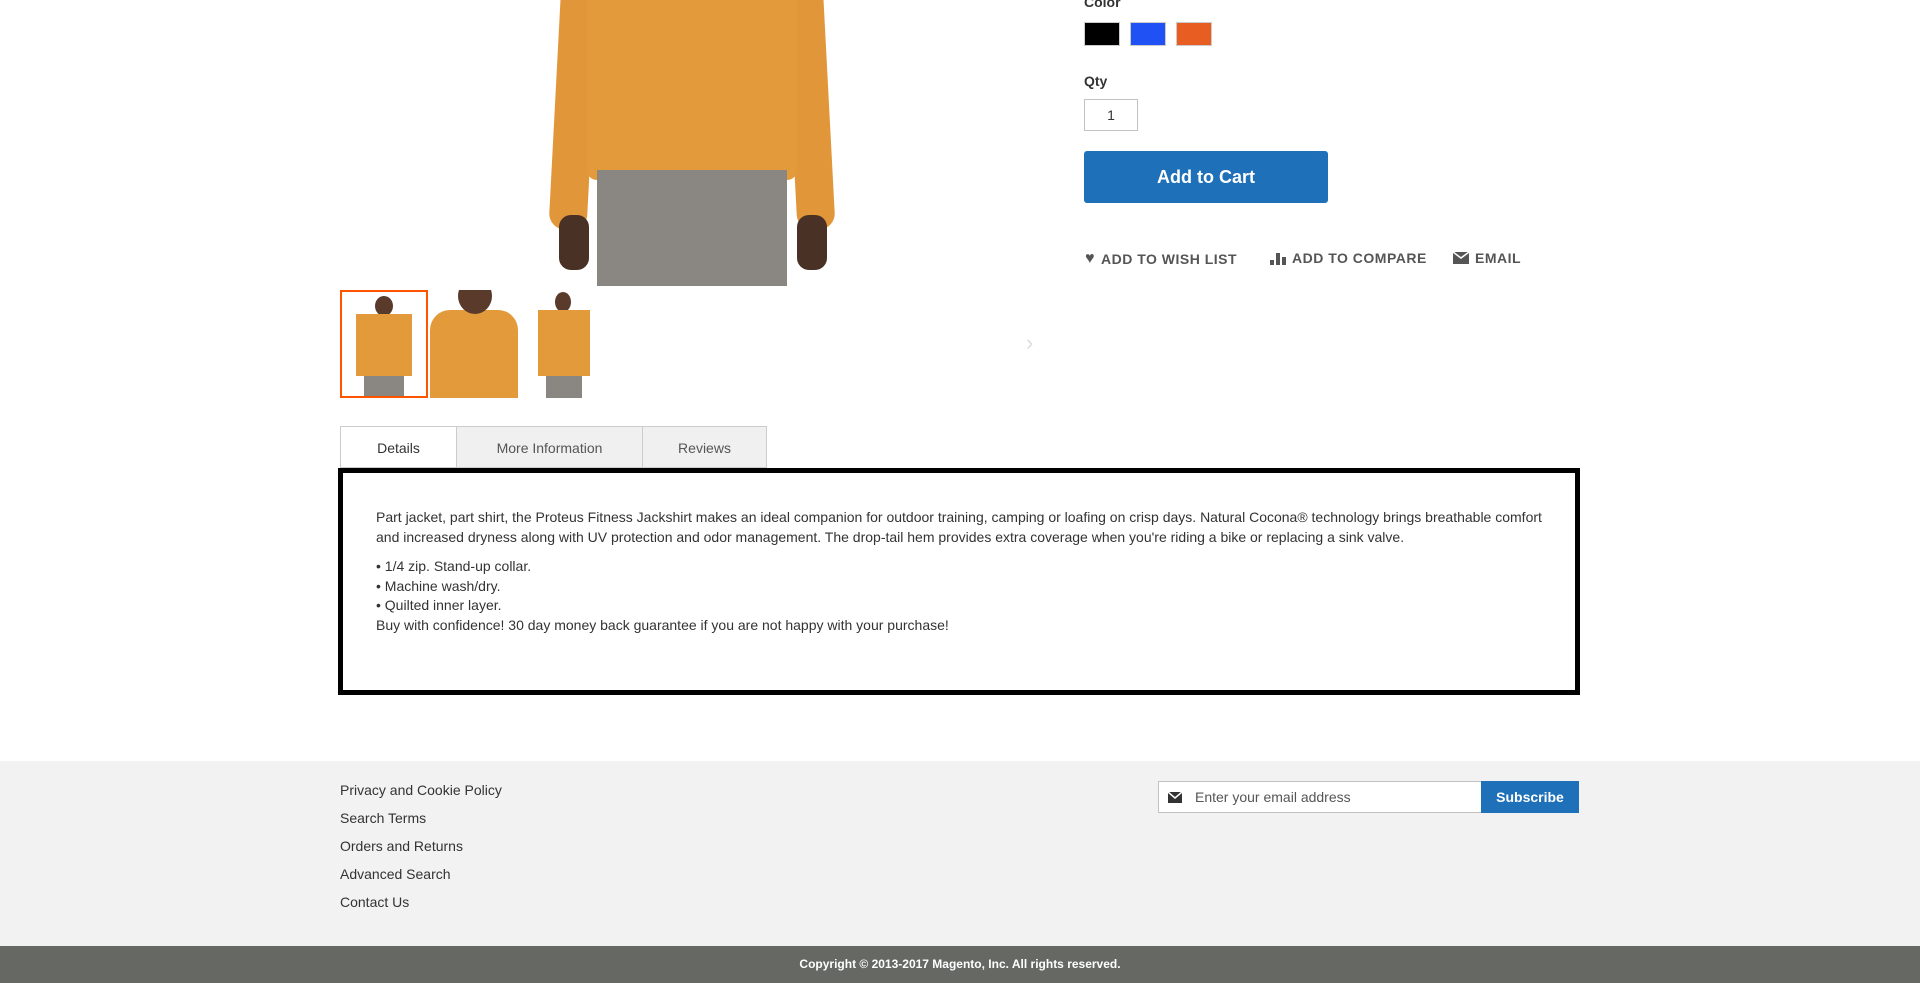  Describe the element at coordinates (401, 846) in the screenshot. I see `footer-link-orders-returns: Orders and Returns` at that location.